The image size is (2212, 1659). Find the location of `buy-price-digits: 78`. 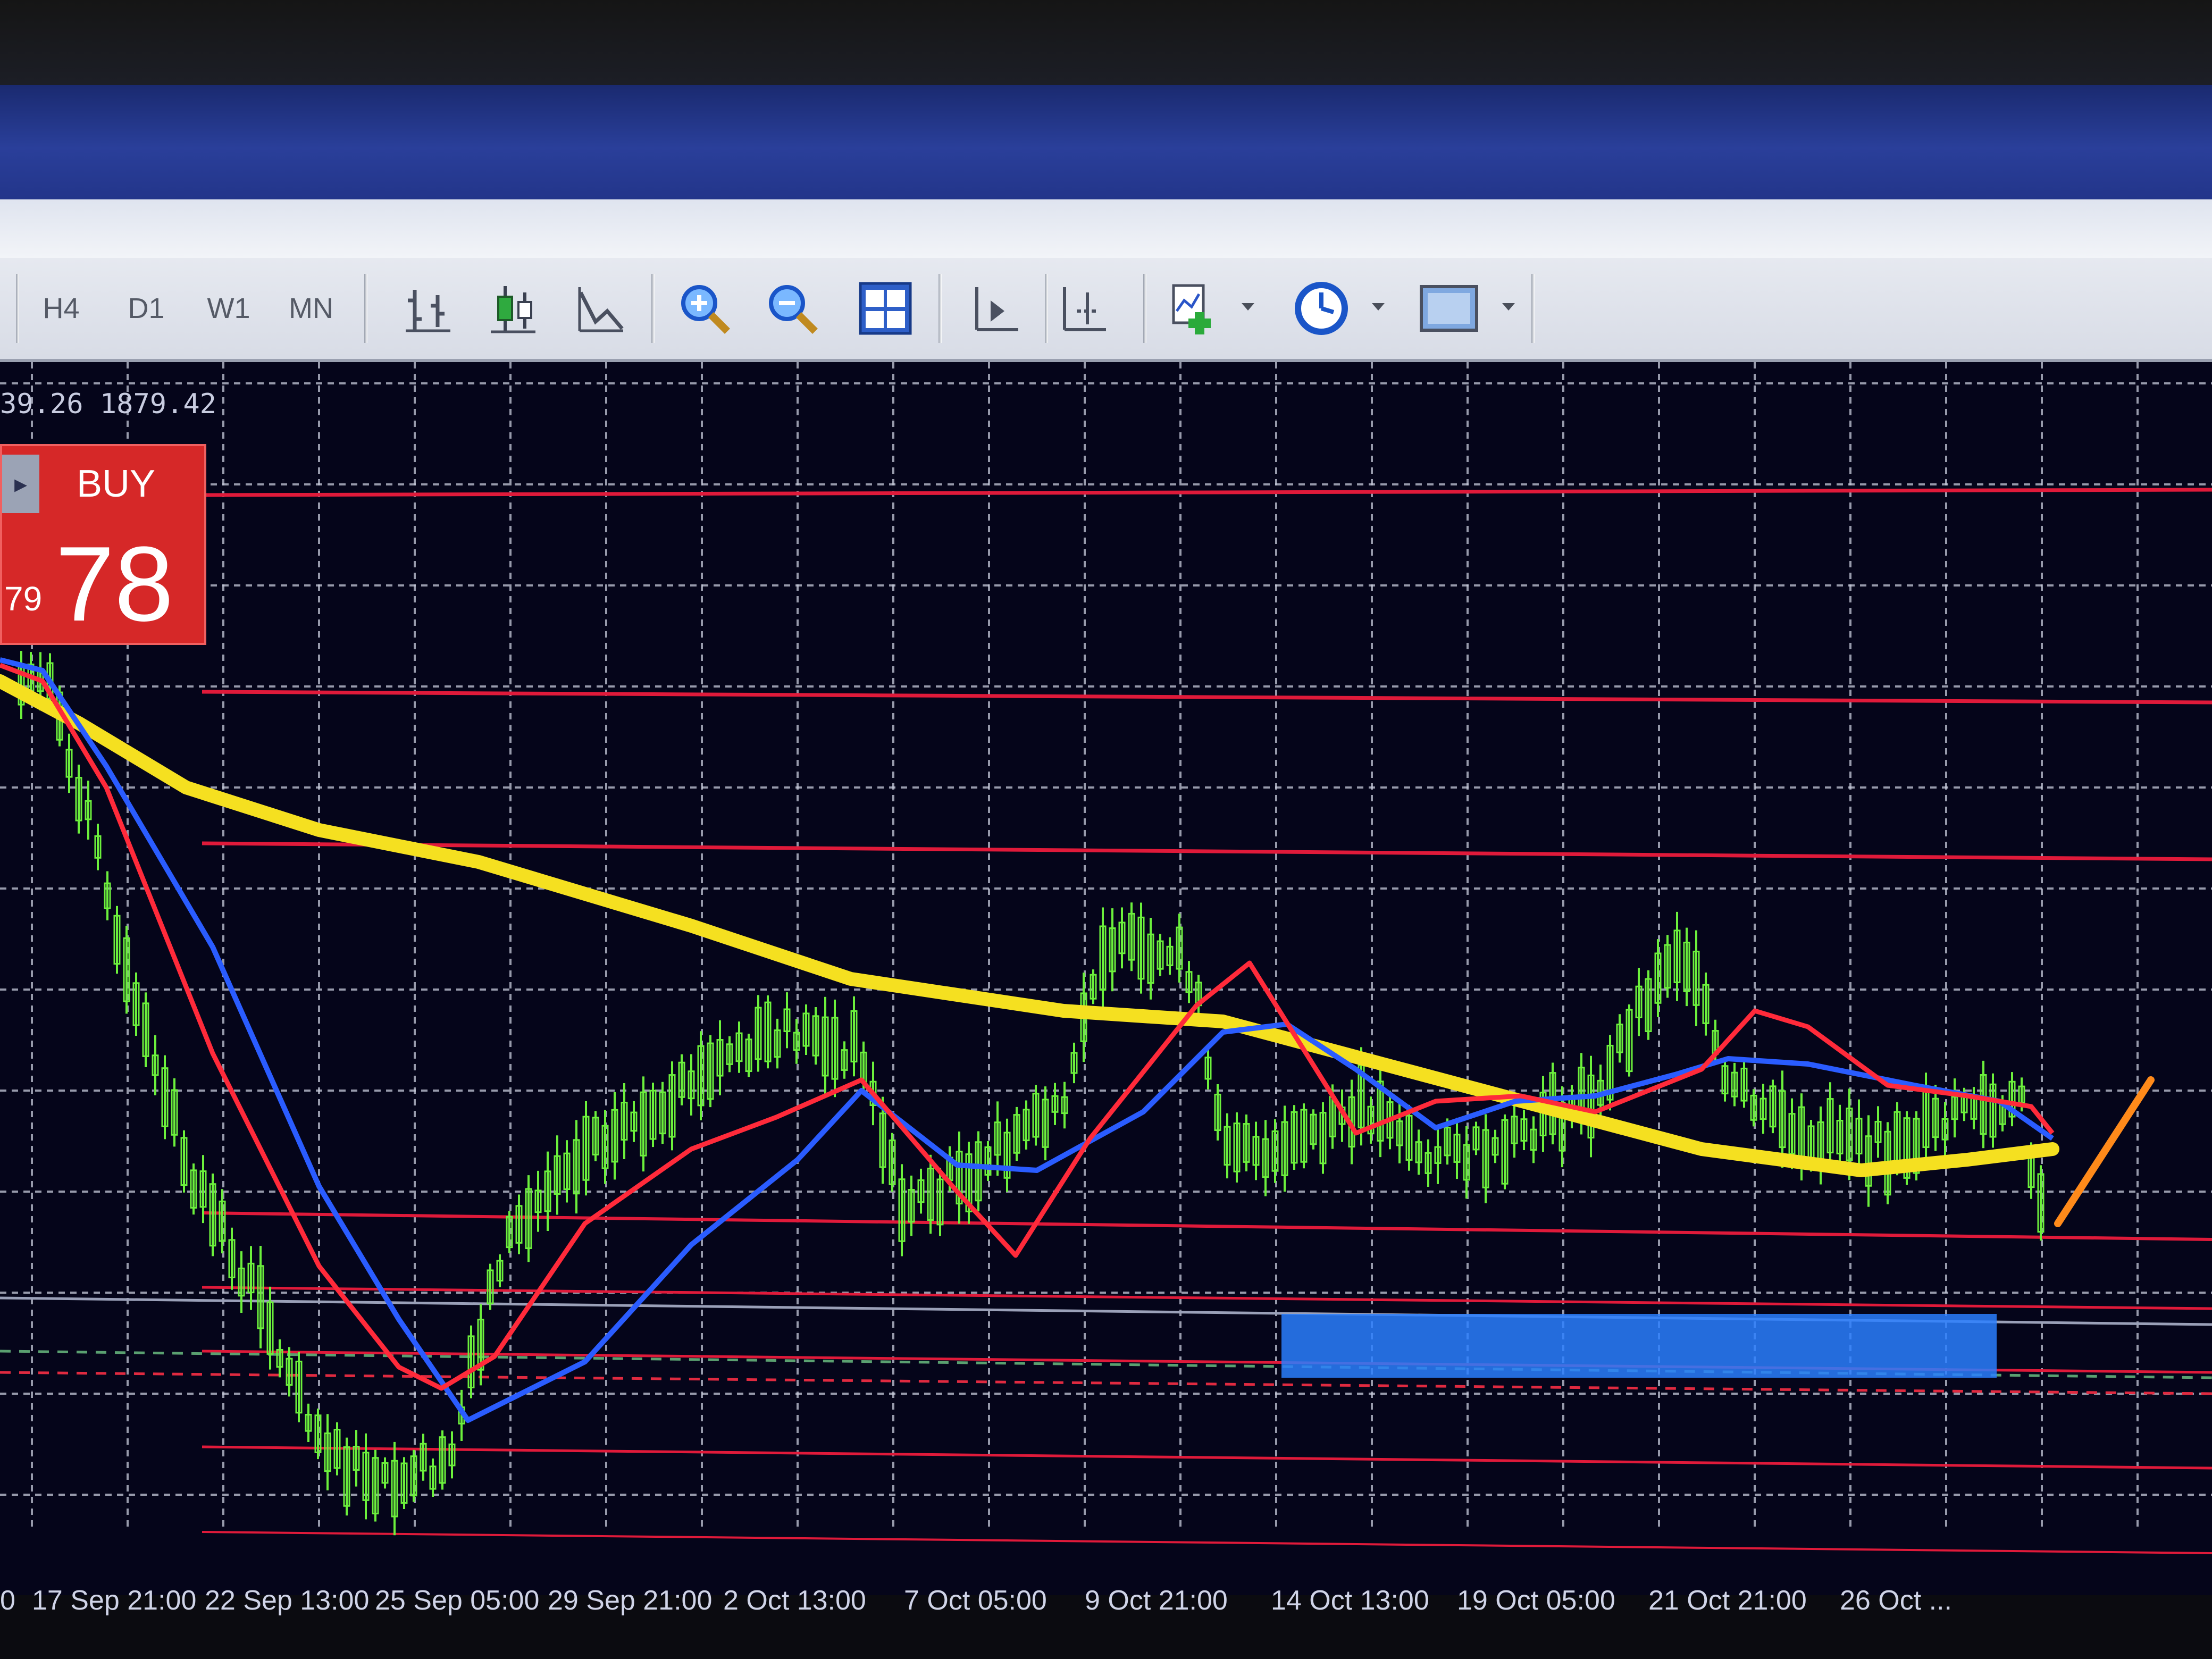

buy-price-digits: 78 is located at coordinates (114, 584).